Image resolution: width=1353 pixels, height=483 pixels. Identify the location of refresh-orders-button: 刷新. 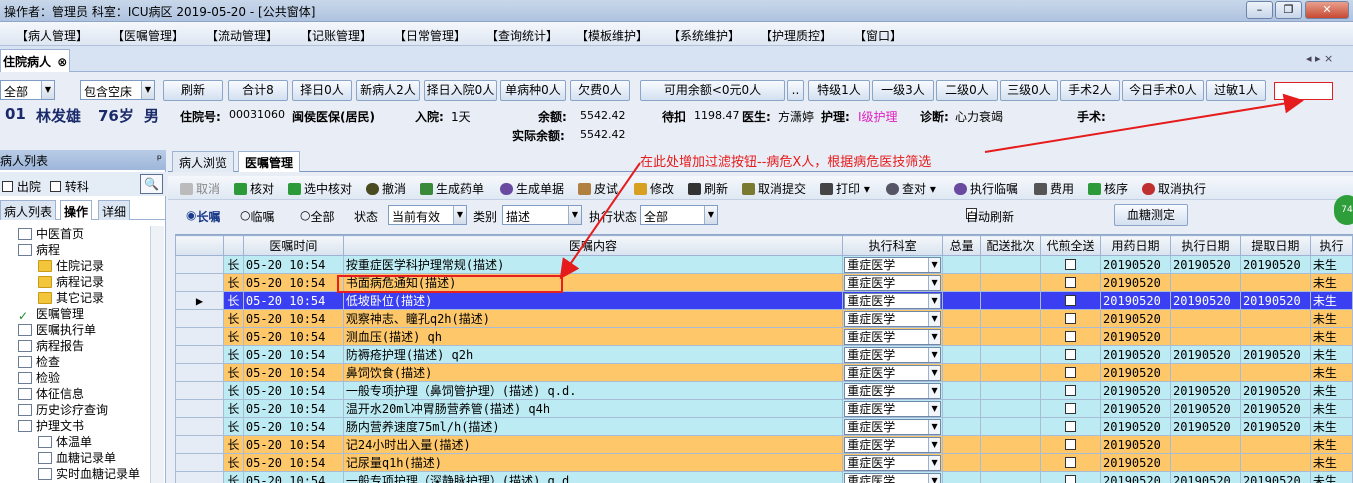
(708, 188).